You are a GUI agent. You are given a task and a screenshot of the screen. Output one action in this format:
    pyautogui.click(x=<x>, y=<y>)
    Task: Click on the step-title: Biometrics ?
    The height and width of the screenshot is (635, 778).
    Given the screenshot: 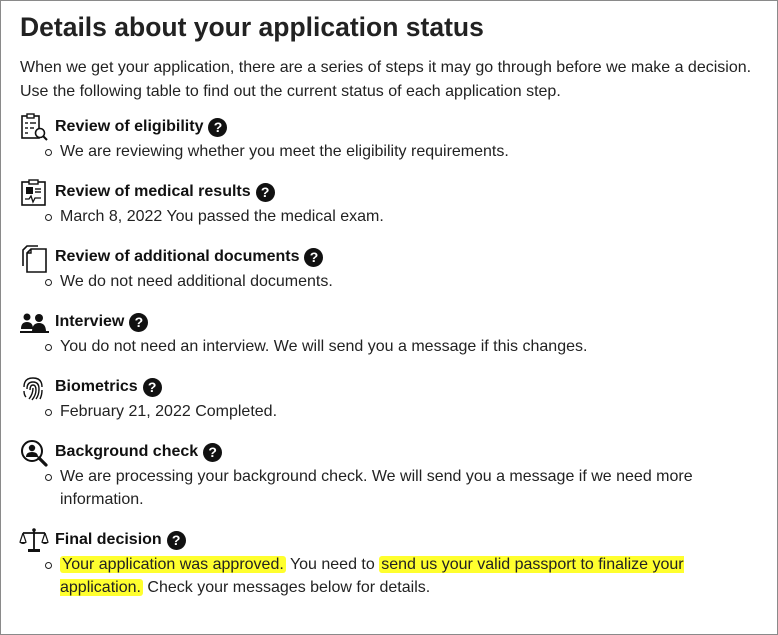 What is the action you would take?
    pyautogui.click(x=108, y=387)
    